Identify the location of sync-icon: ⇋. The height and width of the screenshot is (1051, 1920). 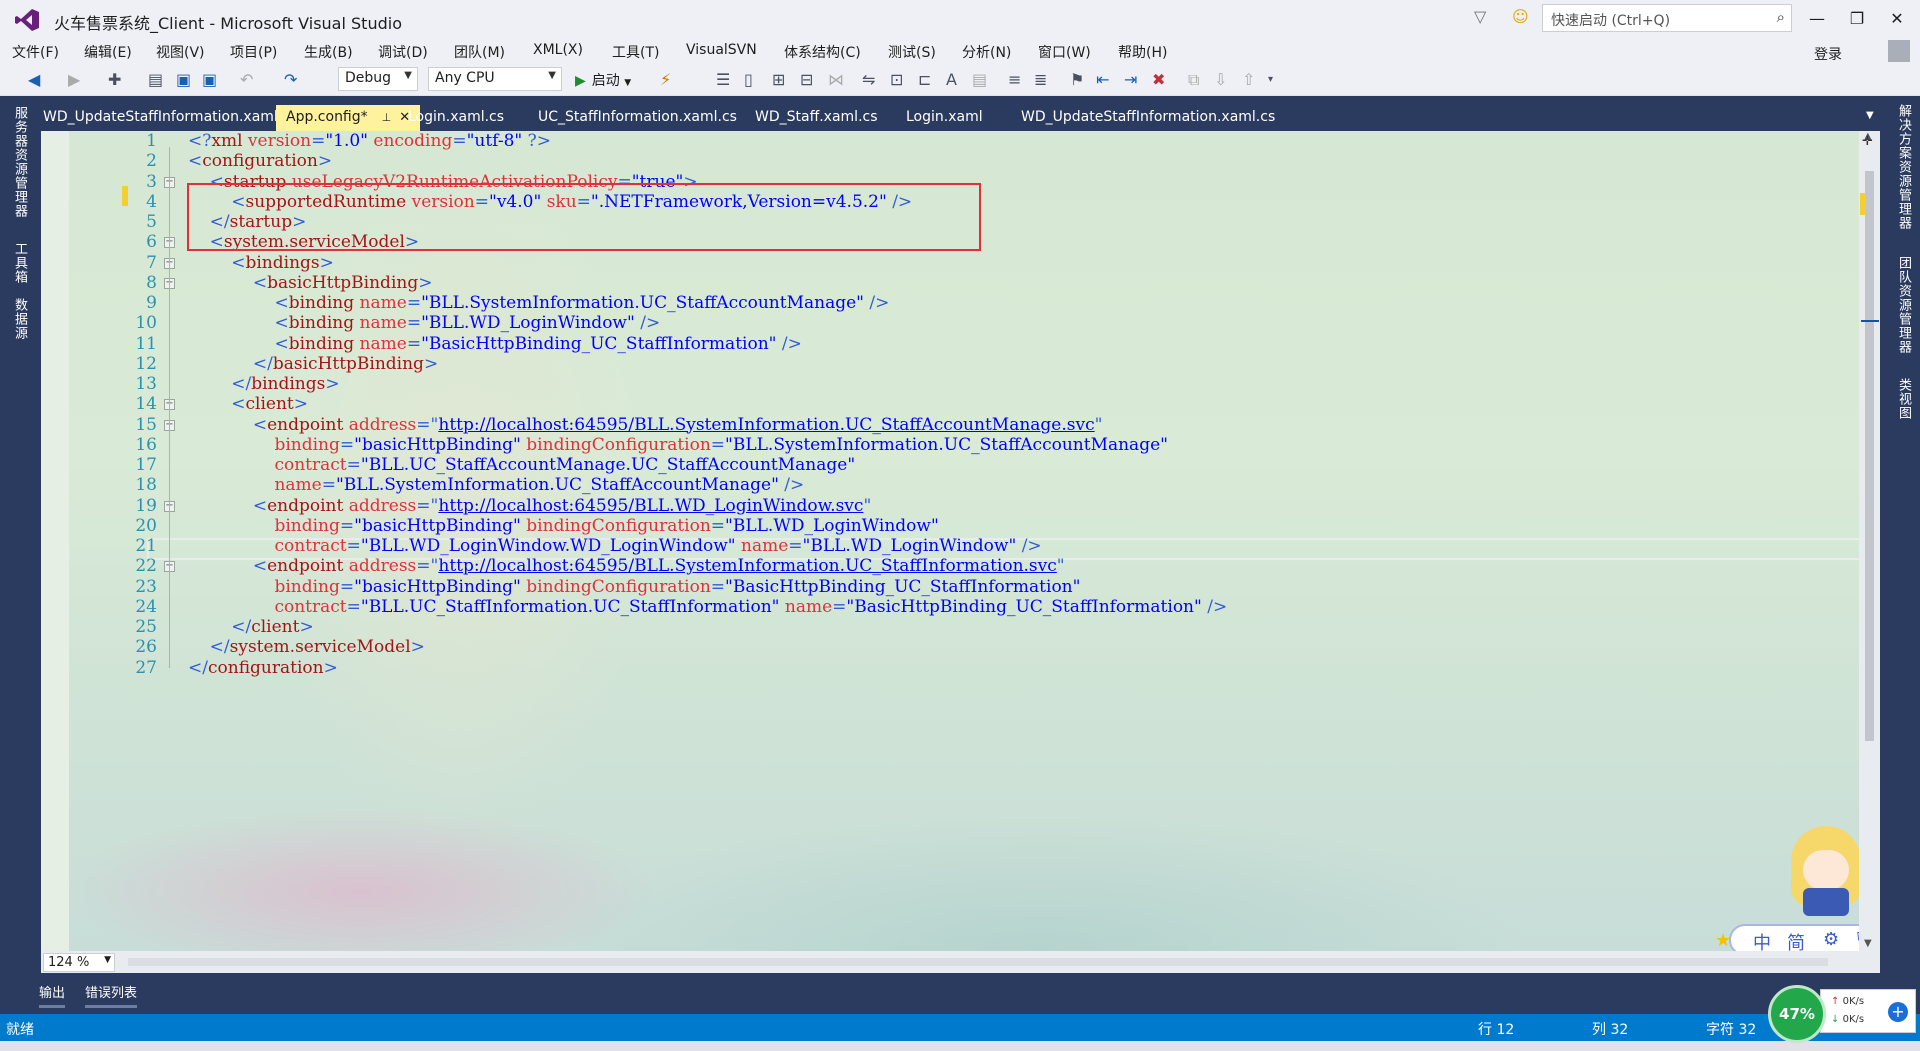
(868, 80).